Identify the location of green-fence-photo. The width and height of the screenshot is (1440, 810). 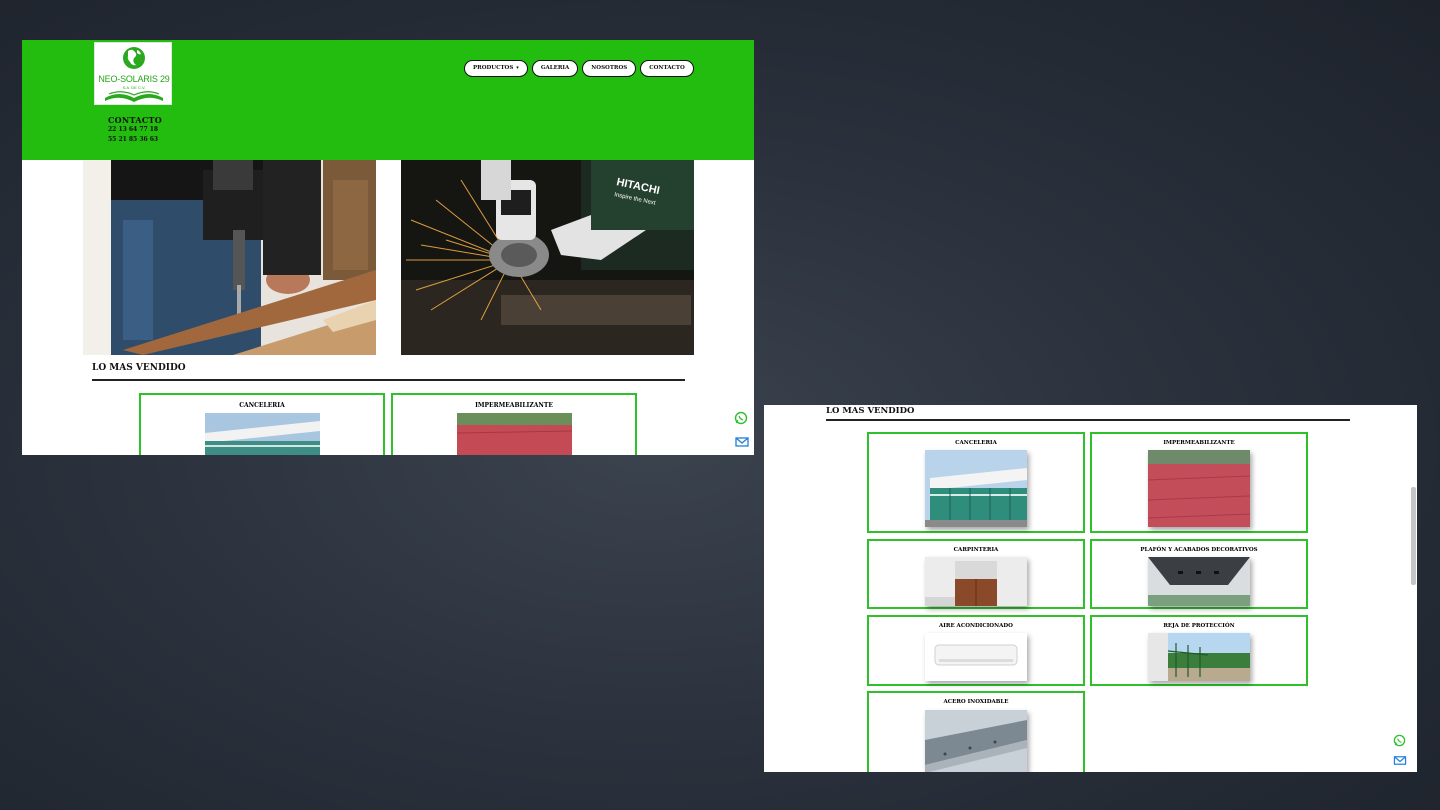
(1199, 657).